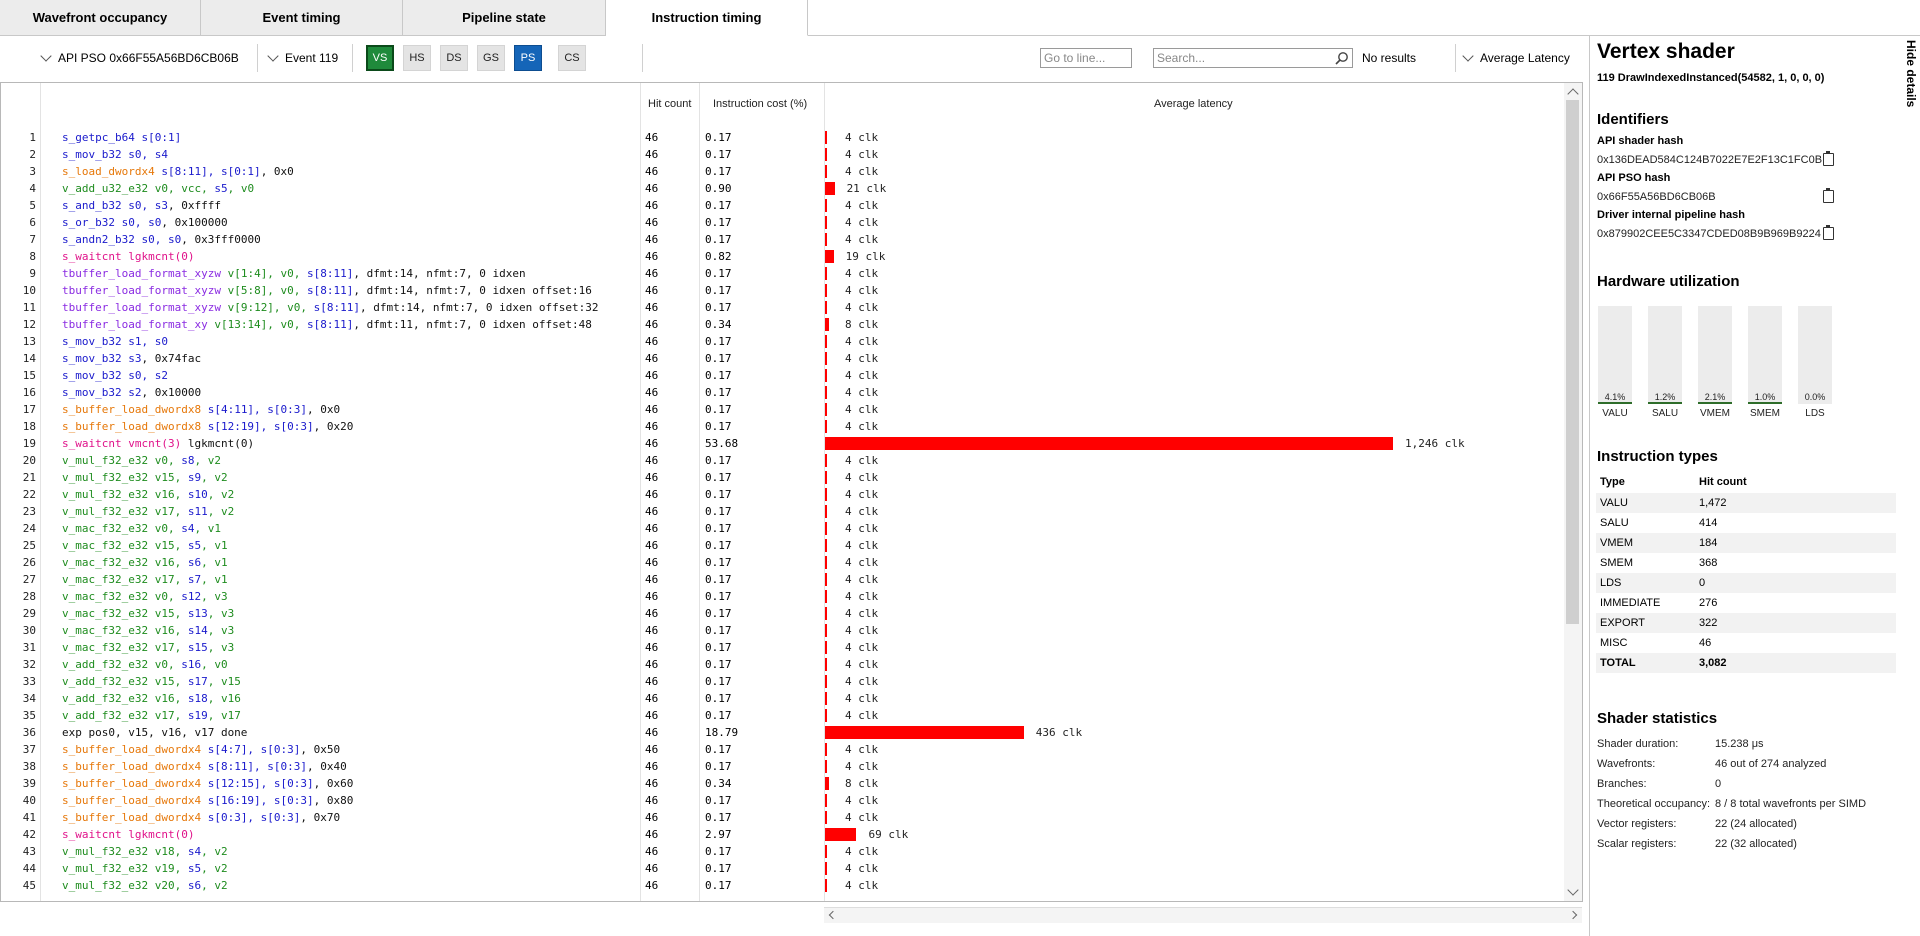  Describe the element at coordinates (782, 477) in the screenshot. I see `table-row: 21 v_mul_f32_e32 v15, s9, v2 46 0.17 4 clk` at that location.